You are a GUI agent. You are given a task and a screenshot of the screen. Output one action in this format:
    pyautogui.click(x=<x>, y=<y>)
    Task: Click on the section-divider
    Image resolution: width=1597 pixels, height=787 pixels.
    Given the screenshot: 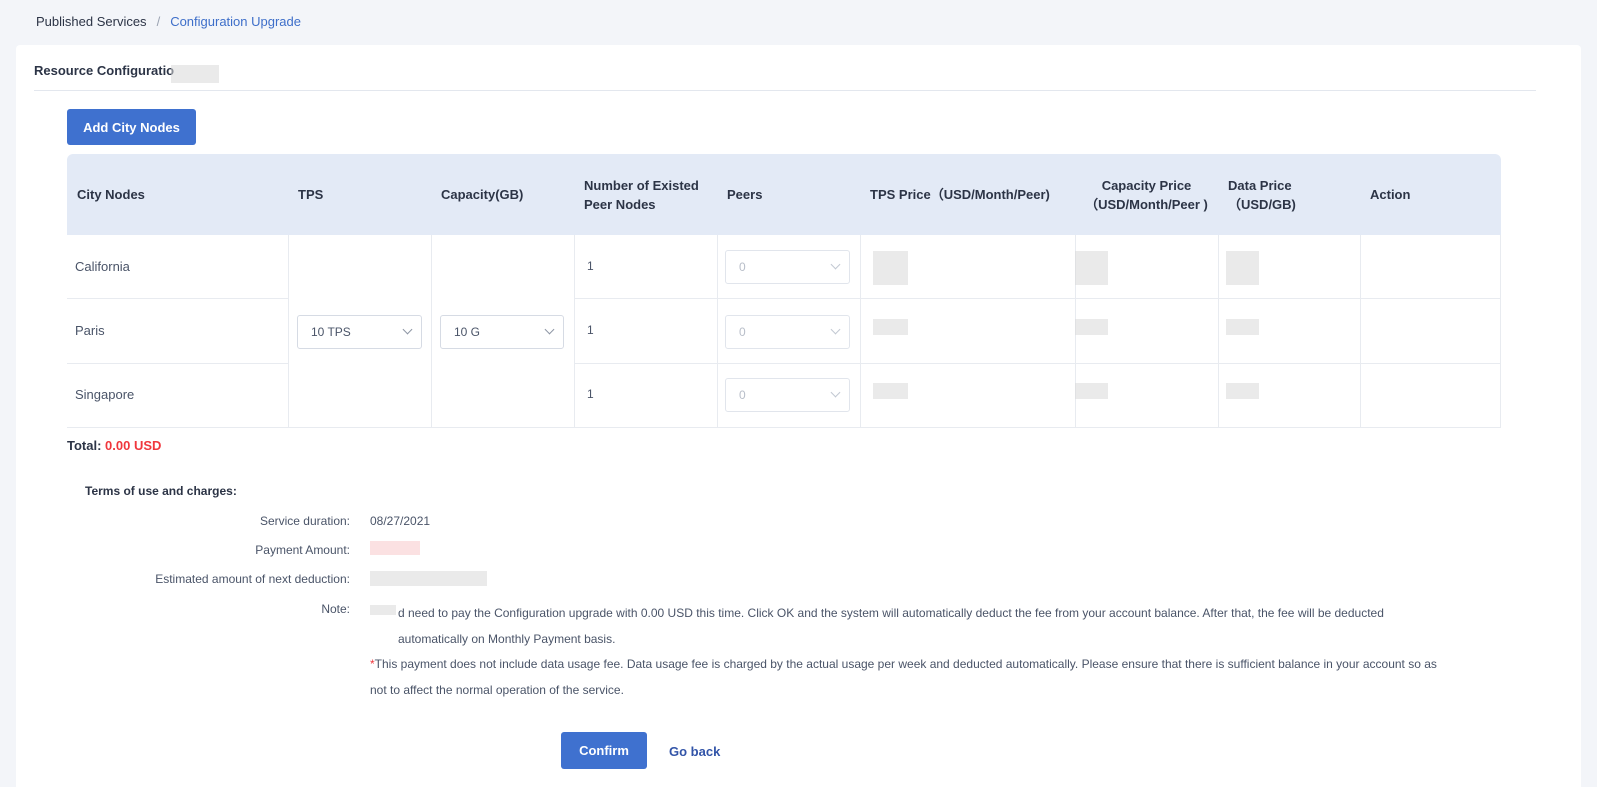 What is the action you would take?
    pyautogui.click(x=785, y=90)
    